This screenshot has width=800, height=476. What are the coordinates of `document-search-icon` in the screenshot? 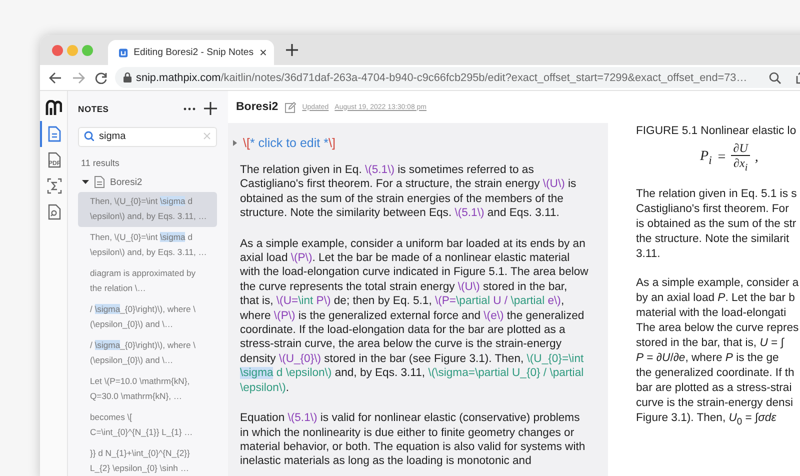 It's located at (54, 212).